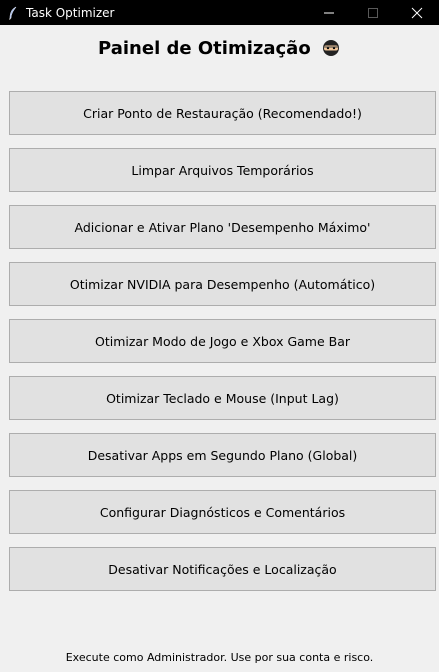 The image size is (439, 672). I want to click on close-icon, so click(417, 12).